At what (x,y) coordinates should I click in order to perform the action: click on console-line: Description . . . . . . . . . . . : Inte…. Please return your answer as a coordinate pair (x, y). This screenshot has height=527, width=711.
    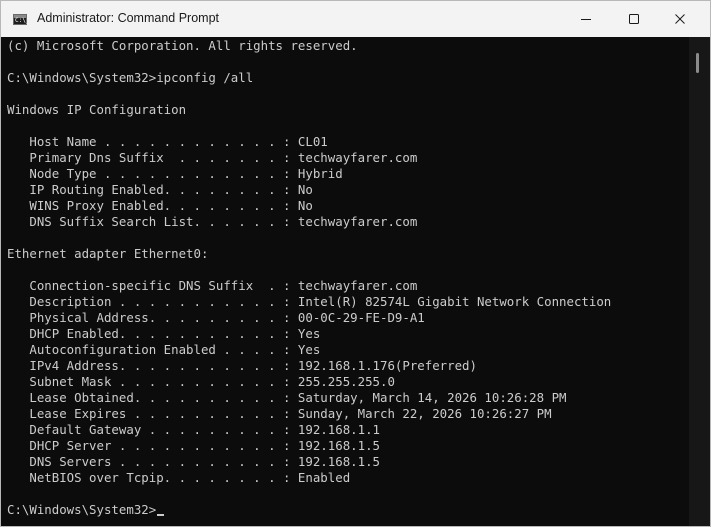
    Looking at the image, I should click on (309, 301).